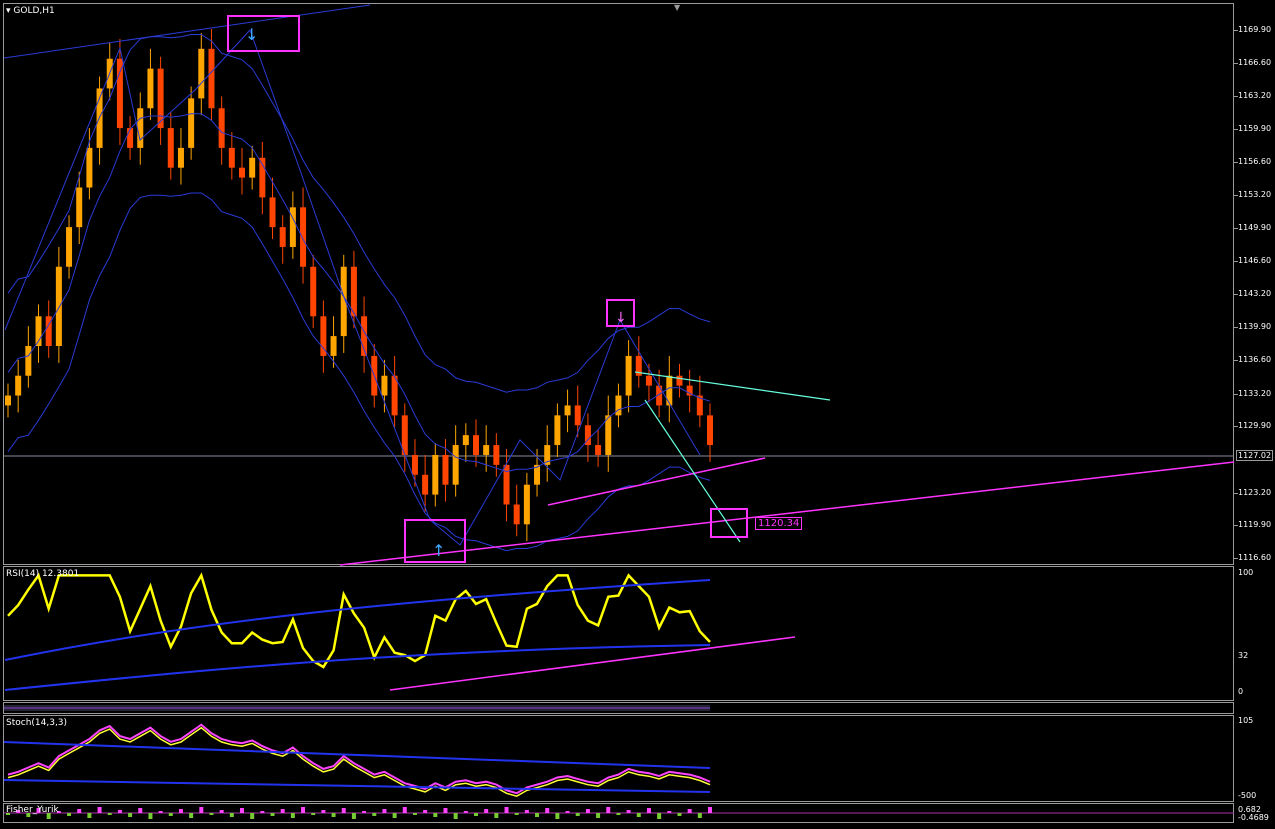  Describe the element at coordinates (1241, 691) in the screenshot. I see `rsi-tick-label: 0` at that location.